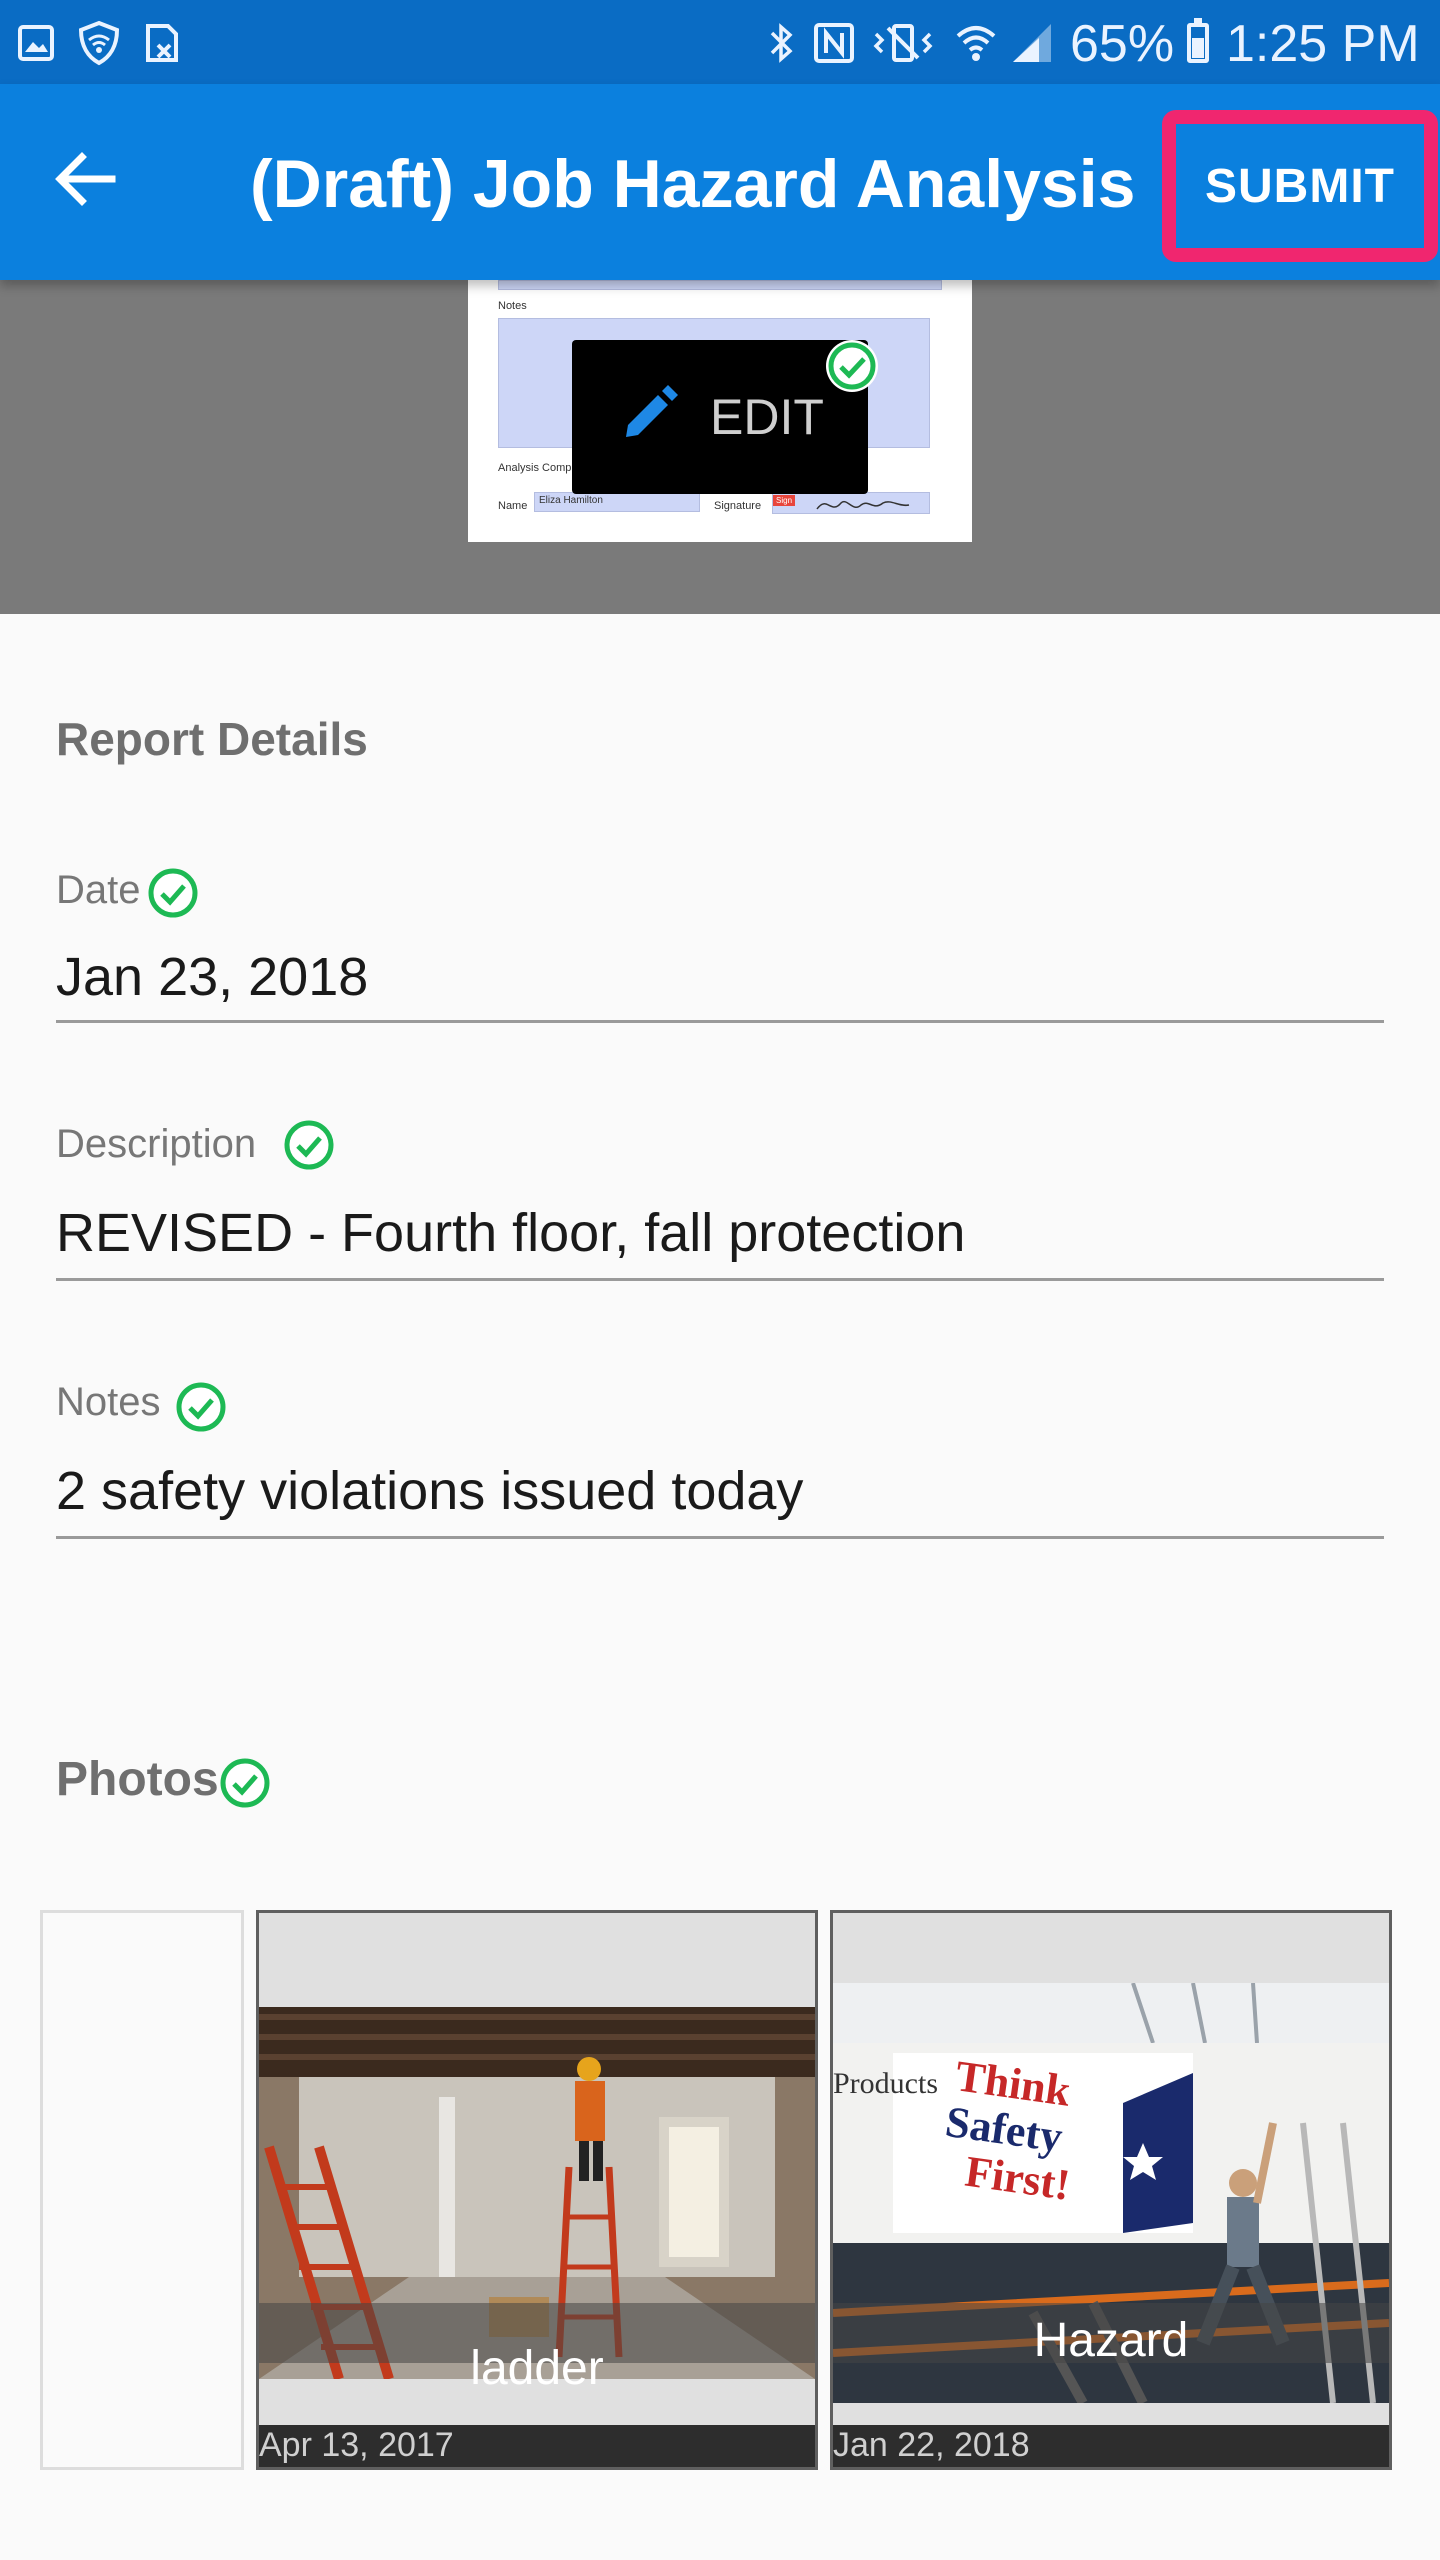  Describe the element at coordinates (767, 417) in the screenshot. I see `edit-label: EDIT` at that location.